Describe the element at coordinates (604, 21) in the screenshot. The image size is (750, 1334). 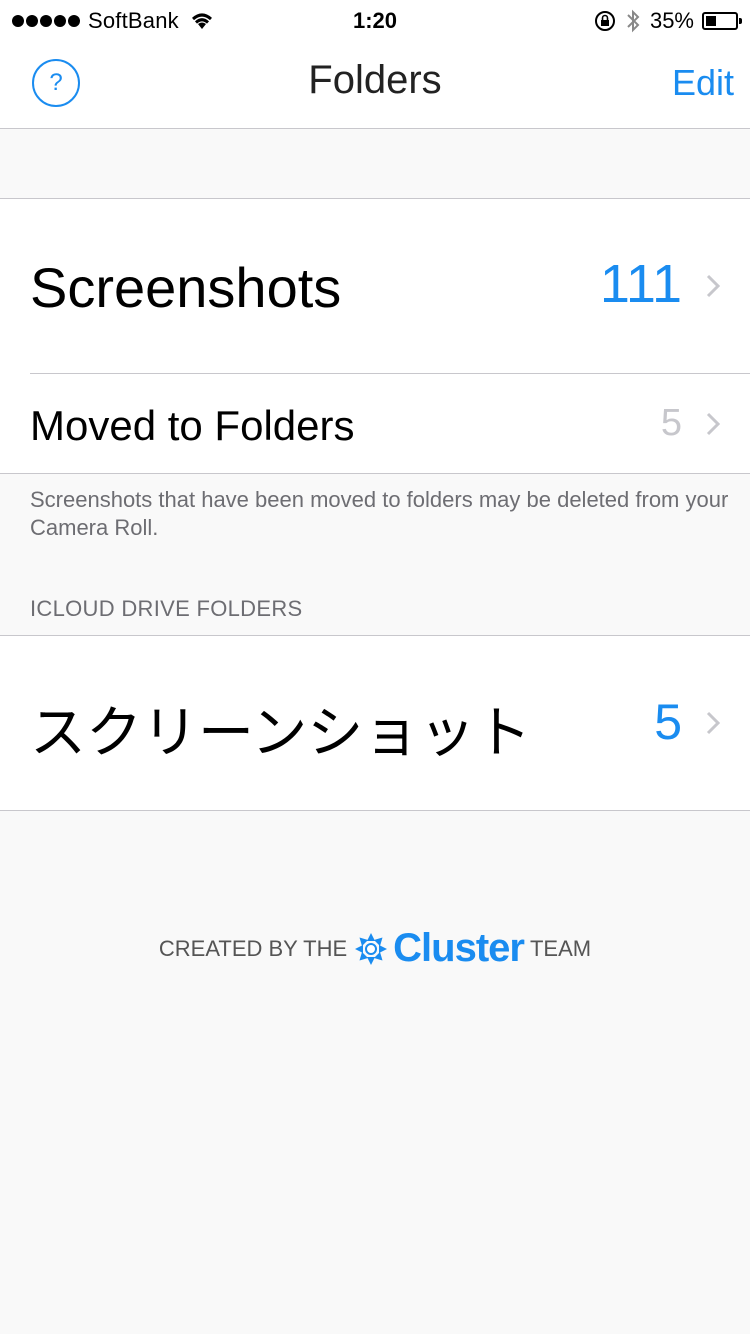
I see `rotation-lock-icon` at that location.